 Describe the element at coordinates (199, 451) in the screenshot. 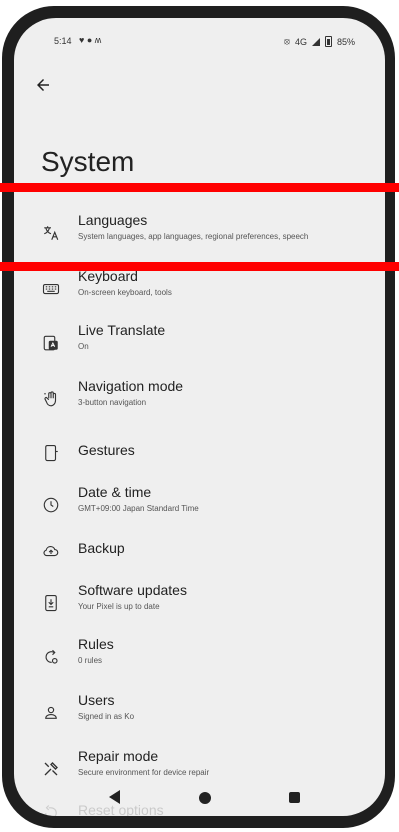

I see `setting-item-gestures: Gestures` at that location.